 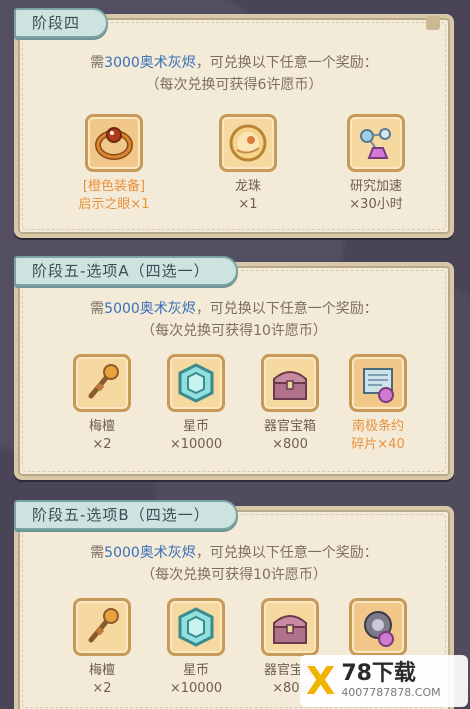 I want to click on stage5a-desc: 需5000奥术灰烬，可兑换以下任意一个奖励： （每次兑换可获得10许愿币）, so click(x=234, y=320).